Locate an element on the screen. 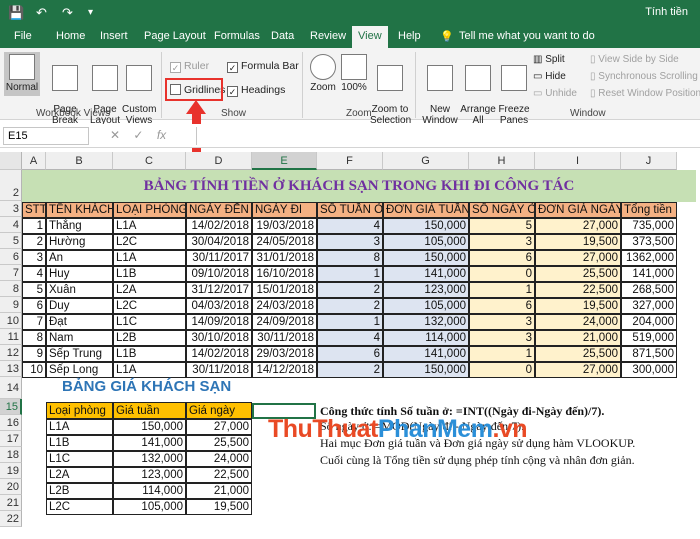 Image resolution: width=700 pixels, height=539 pixels. table-cell: L1B is located at coordinates (149, 354).